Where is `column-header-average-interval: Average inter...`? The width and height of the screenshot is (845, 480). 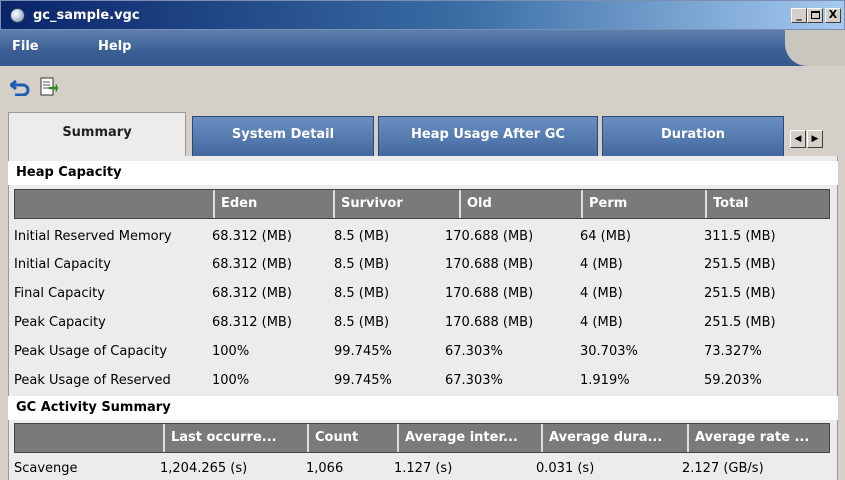 column-header-average-interval: Average inter... is located at coordinates (469, 438).